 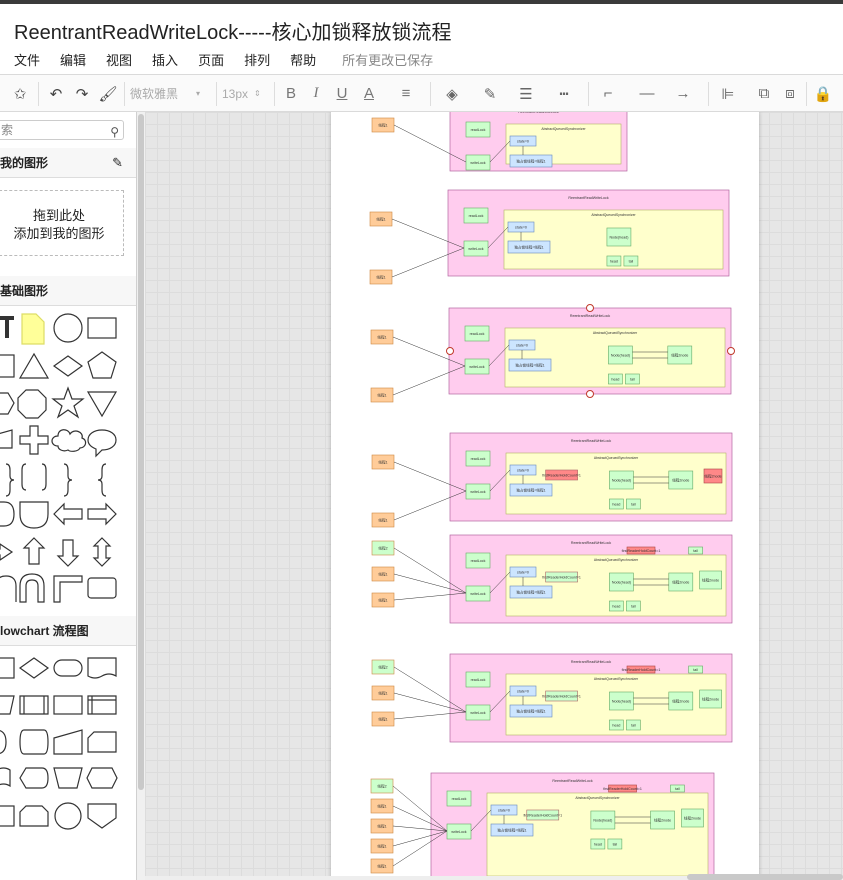 I want to click on data-shape, so click(x=7, y=705).